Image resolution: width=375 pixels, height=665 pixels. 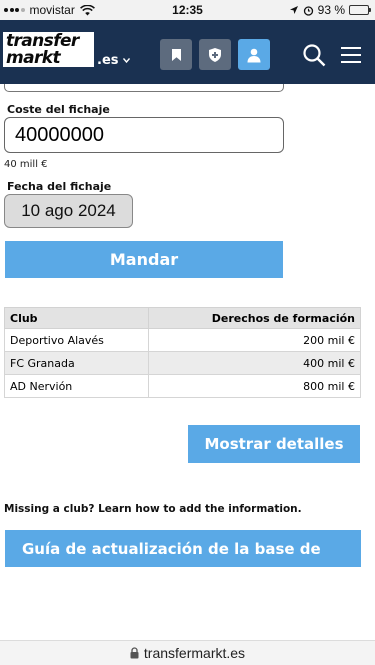 I want to click on fee-label: Coste del fichaje, so click(x=58, y=109).